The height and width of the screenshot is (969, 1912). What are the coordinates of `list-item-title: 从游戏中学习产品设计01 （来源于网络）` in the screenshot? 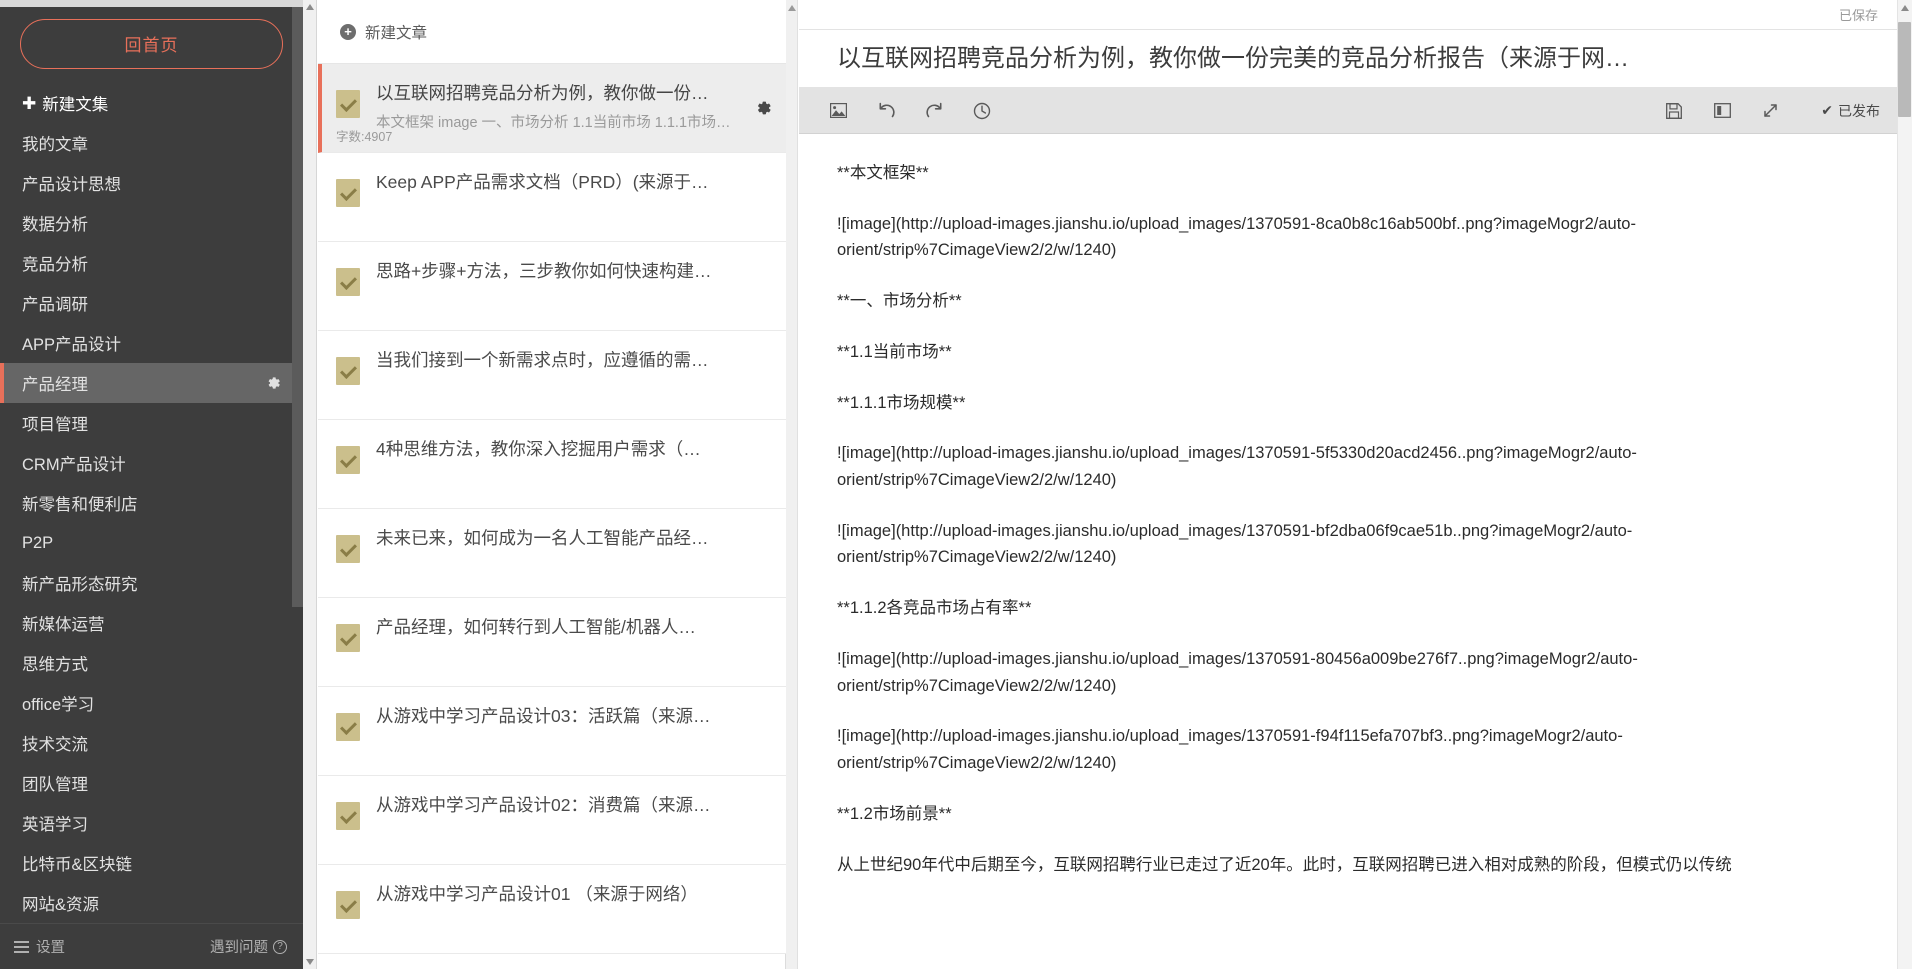 It's located at (537, 894).